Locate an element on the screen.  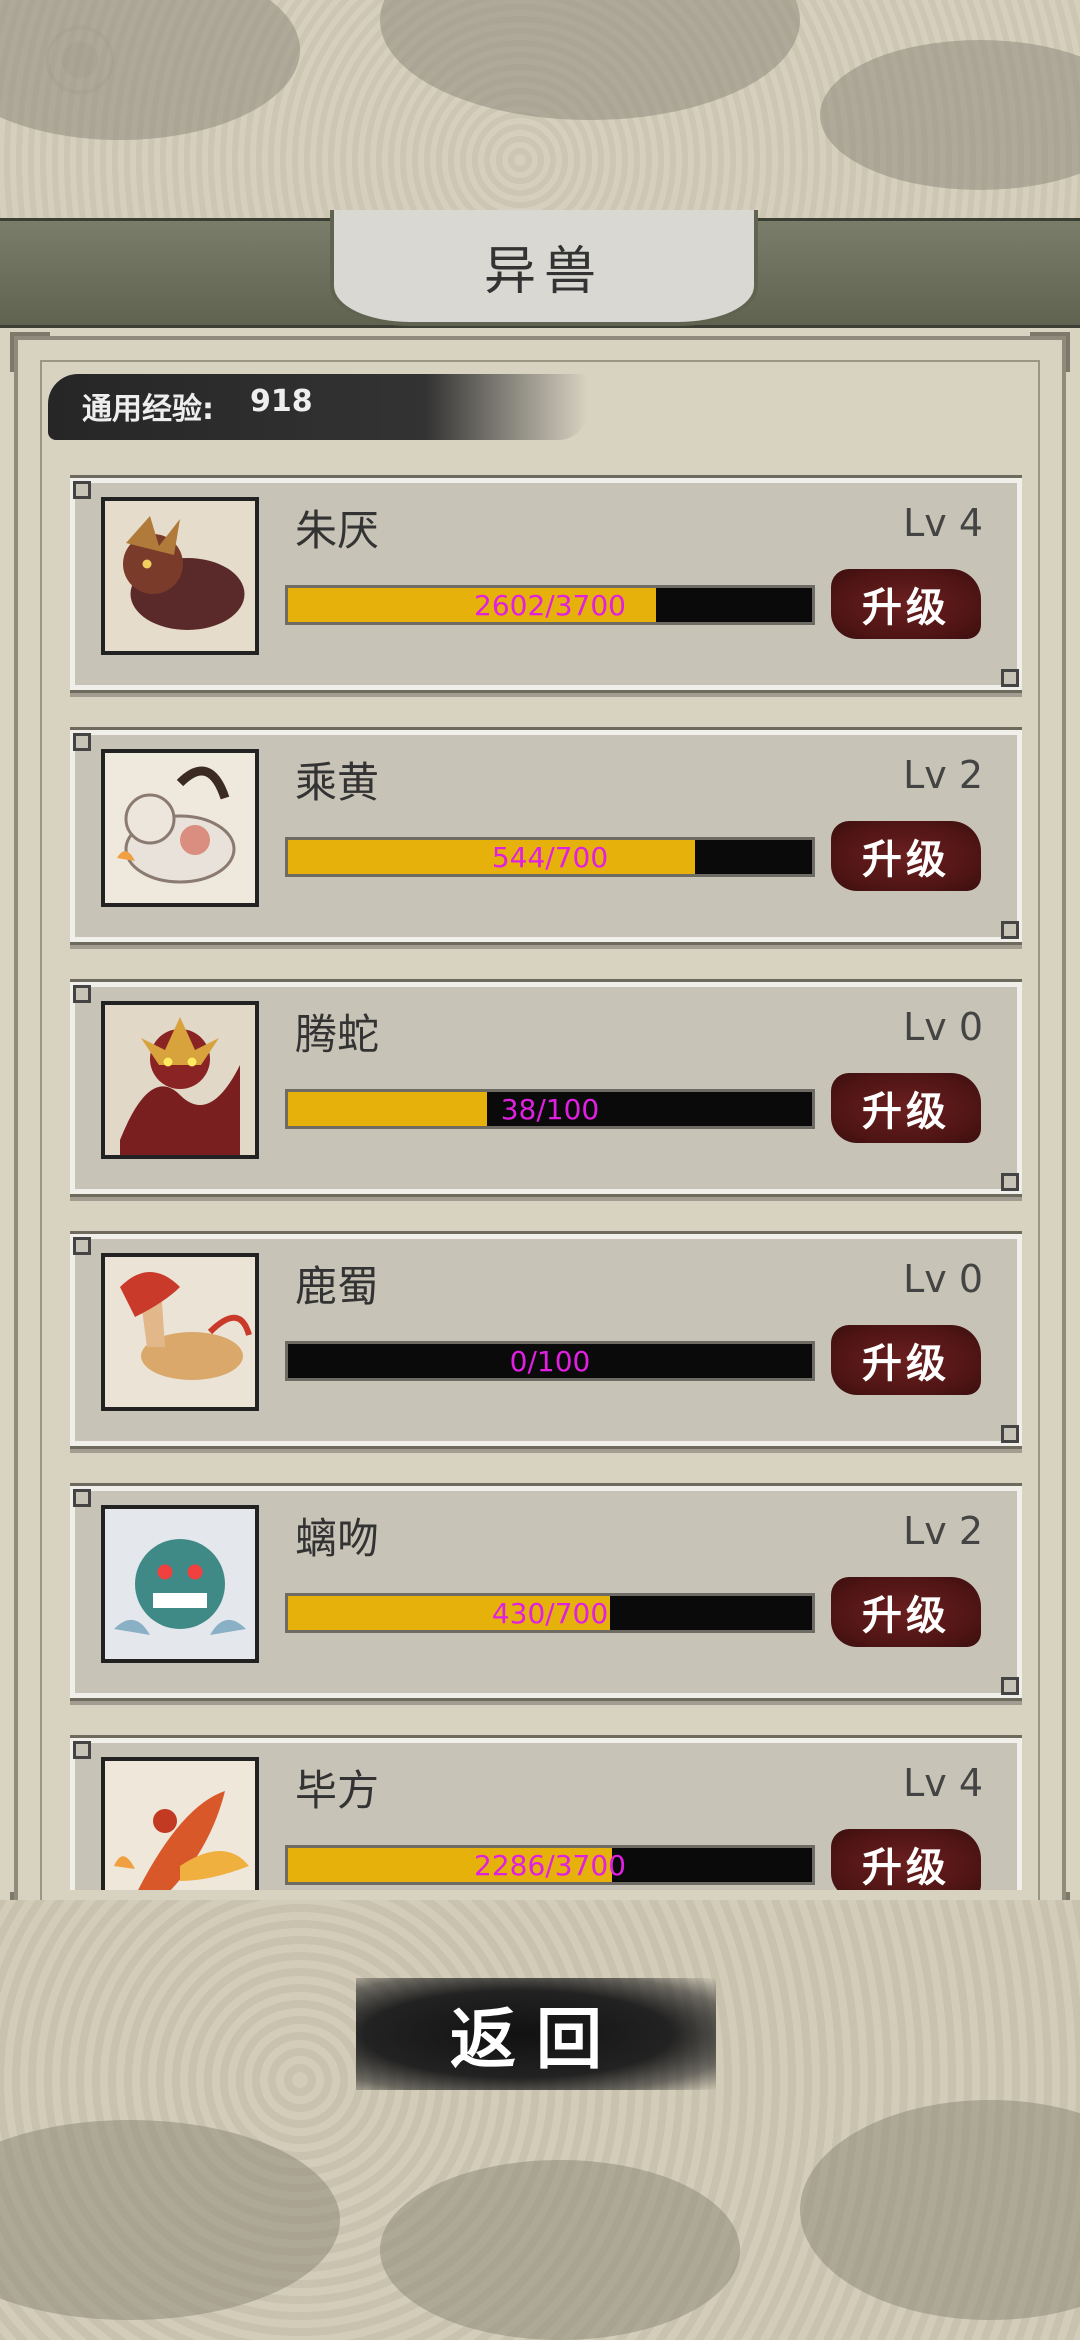
beast-name: 朱厌 is located at coordinates (337, 530).